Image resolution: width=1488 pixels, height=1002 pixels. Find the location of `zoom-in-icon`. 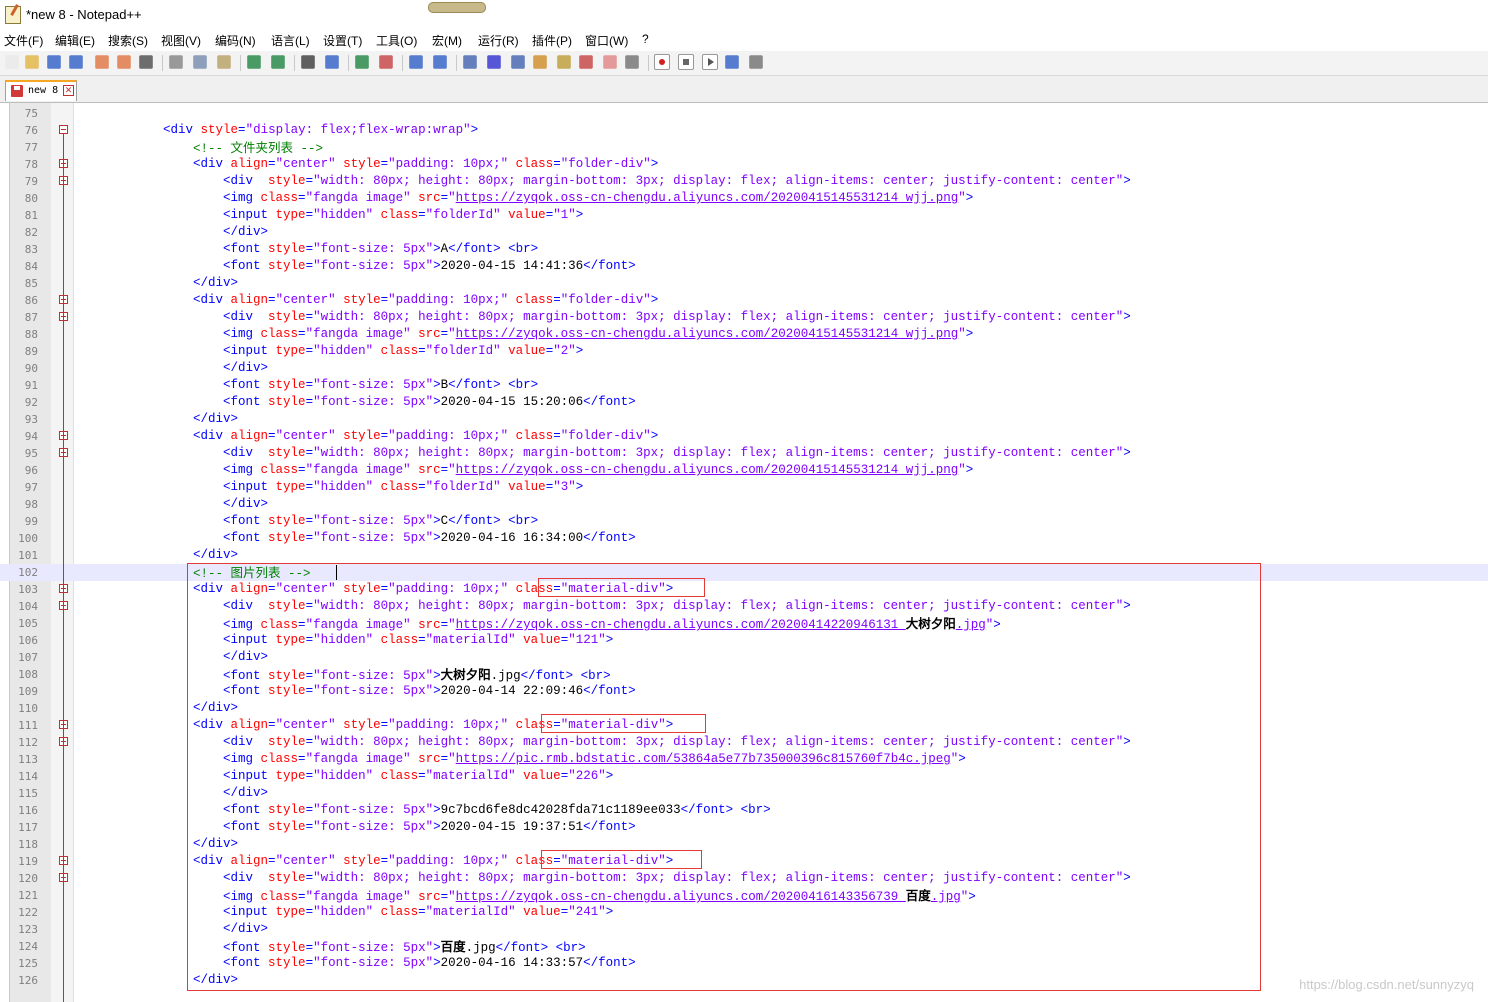

zoom-in-icon is located at coordinates (362, 62).